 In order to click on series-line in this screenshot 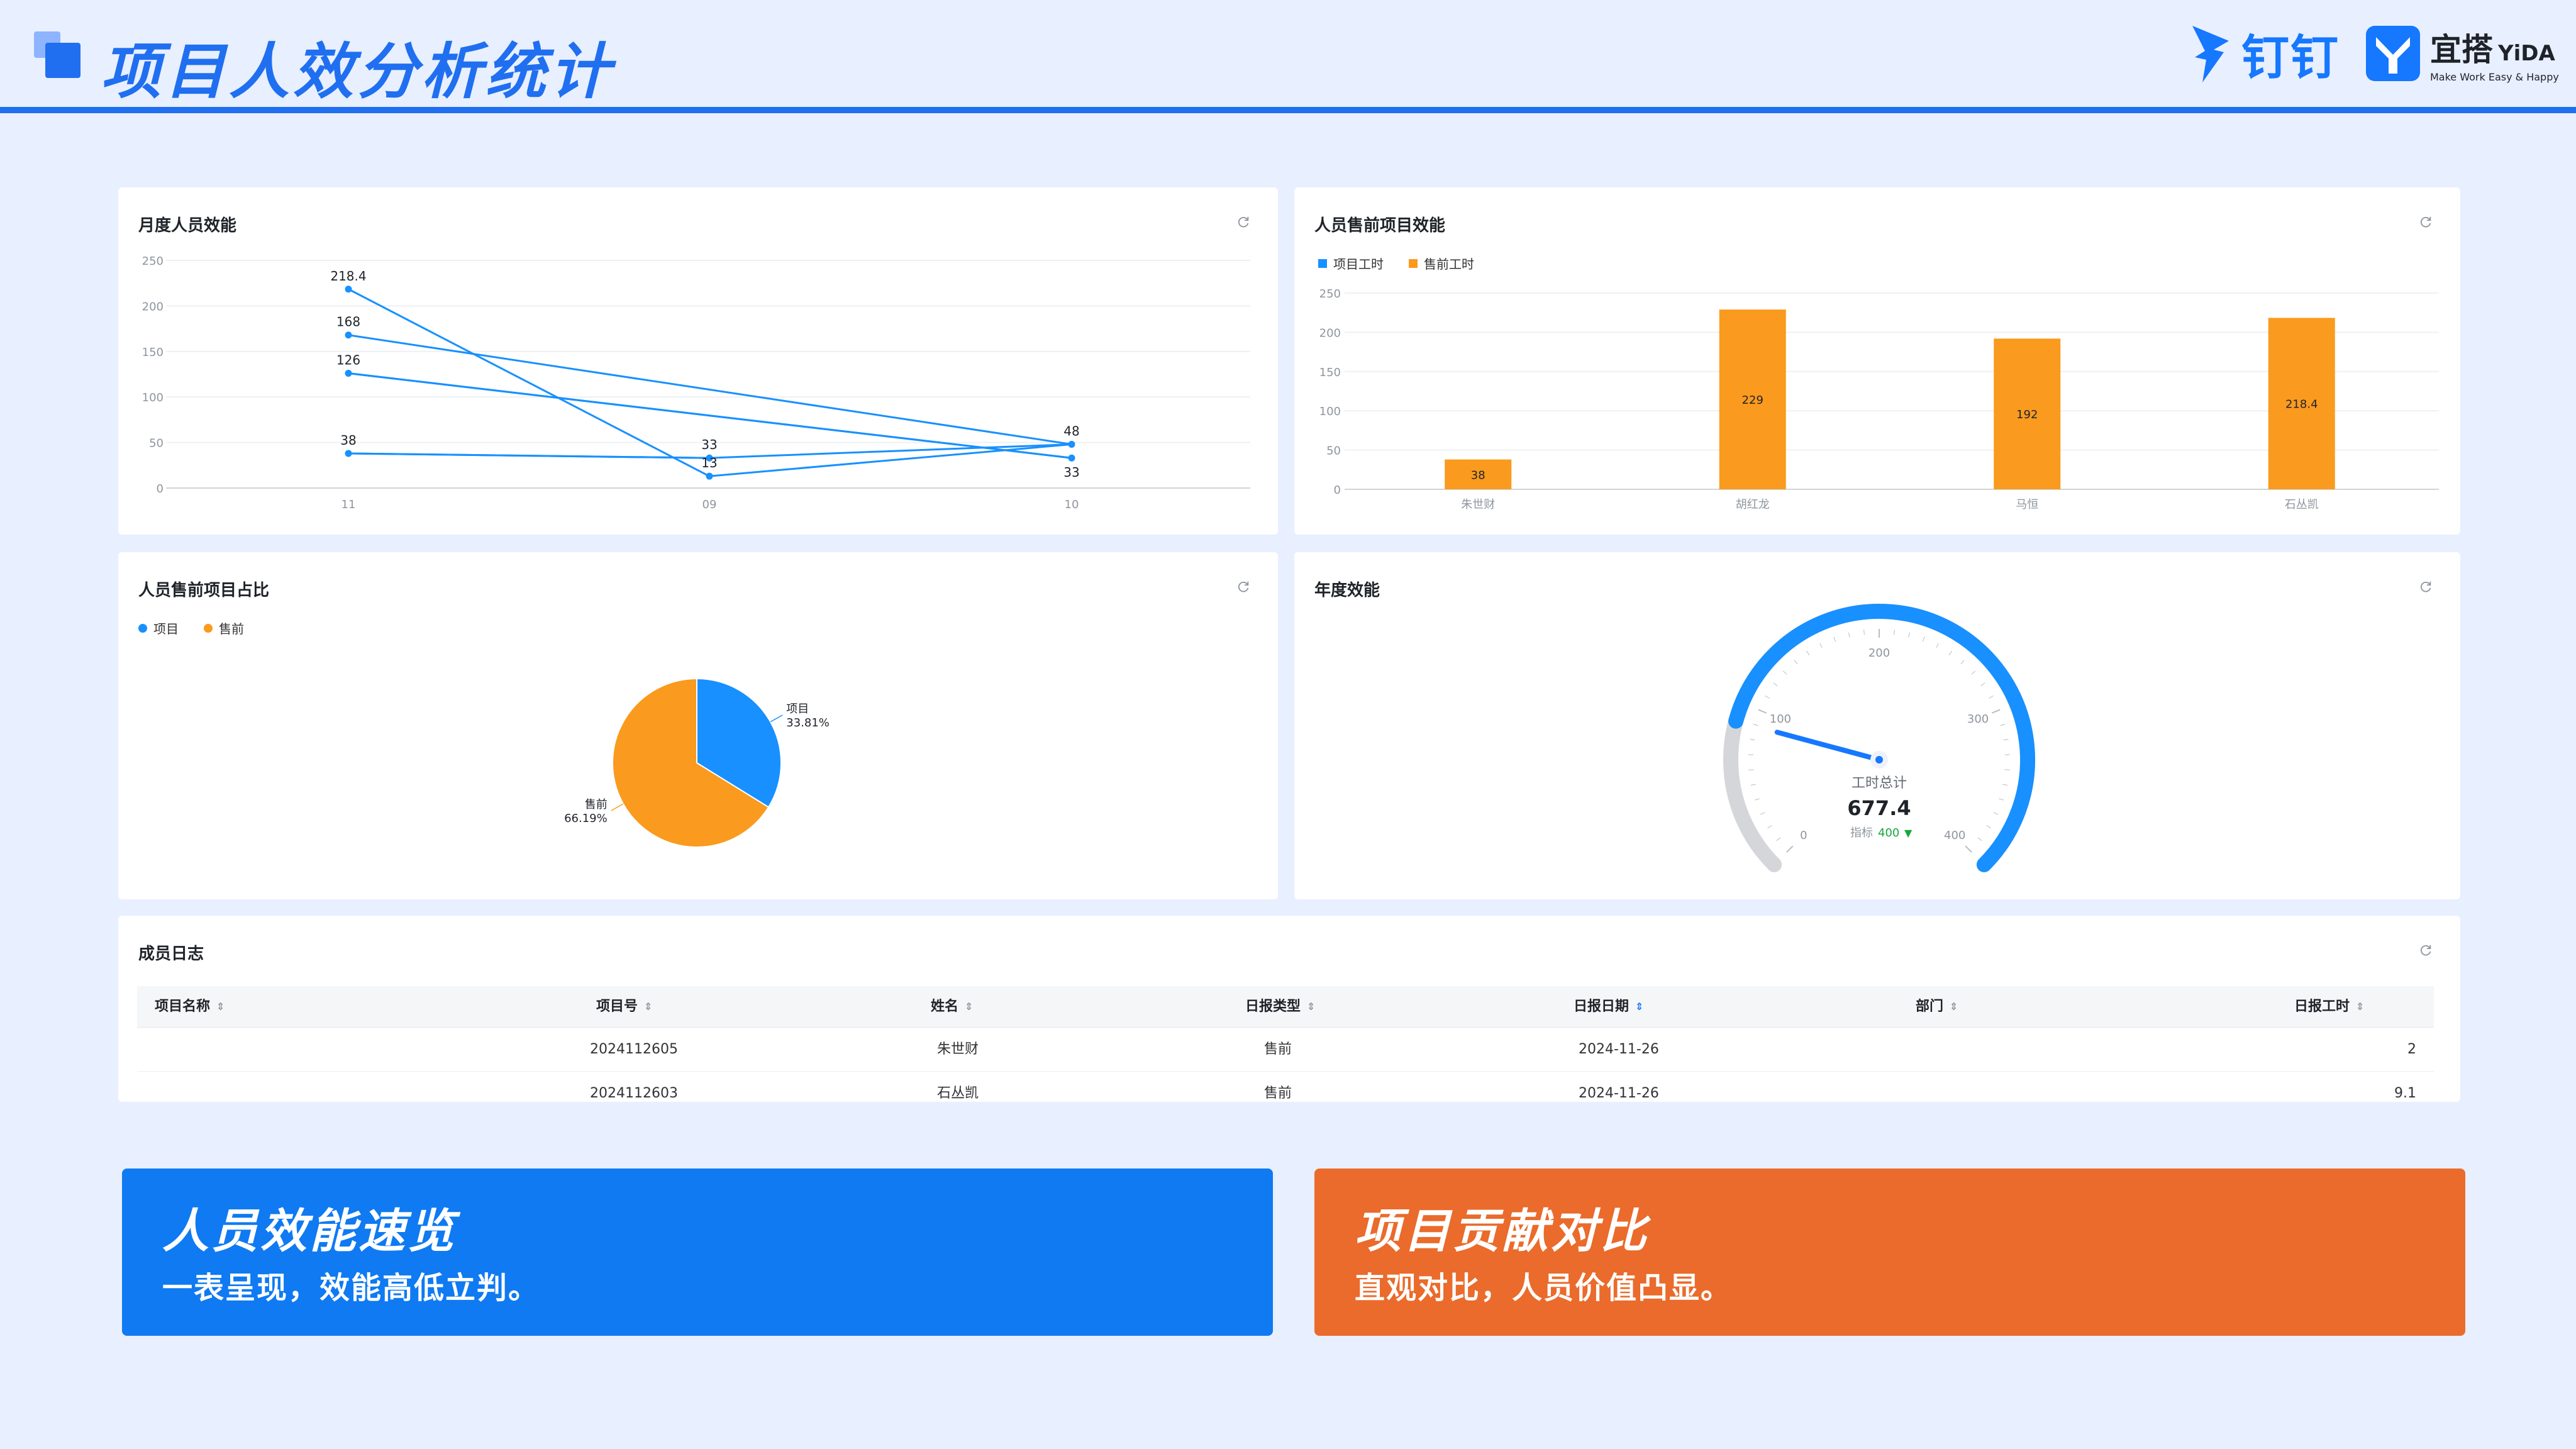, I will do `click(529, 455)`.